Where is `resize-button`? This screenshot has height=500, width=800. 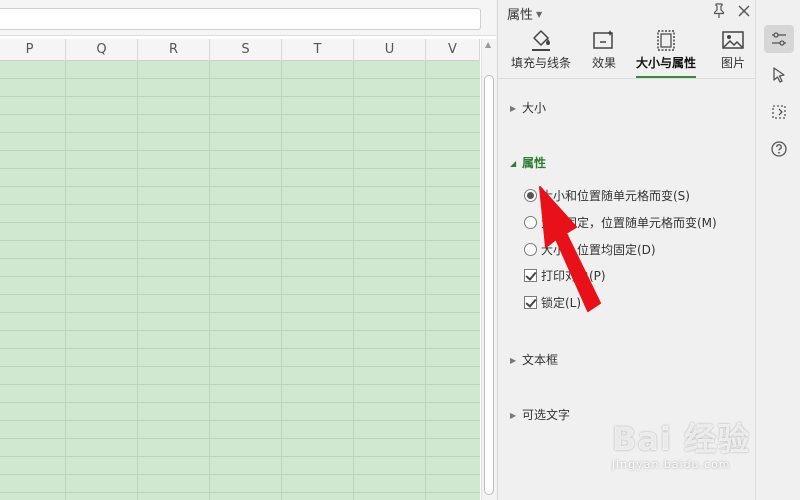 resize-button is located at coordinates (779, 112).